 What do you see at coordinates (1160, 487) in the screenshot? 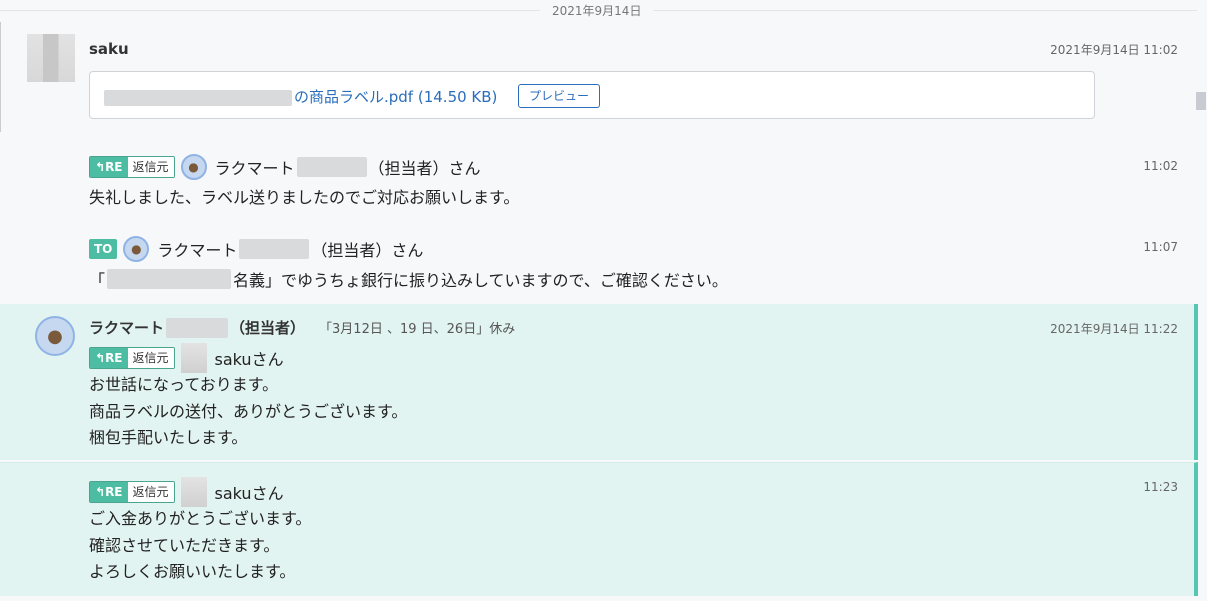
I see `message-time: 11:23` at bounding box center [1160, 487].